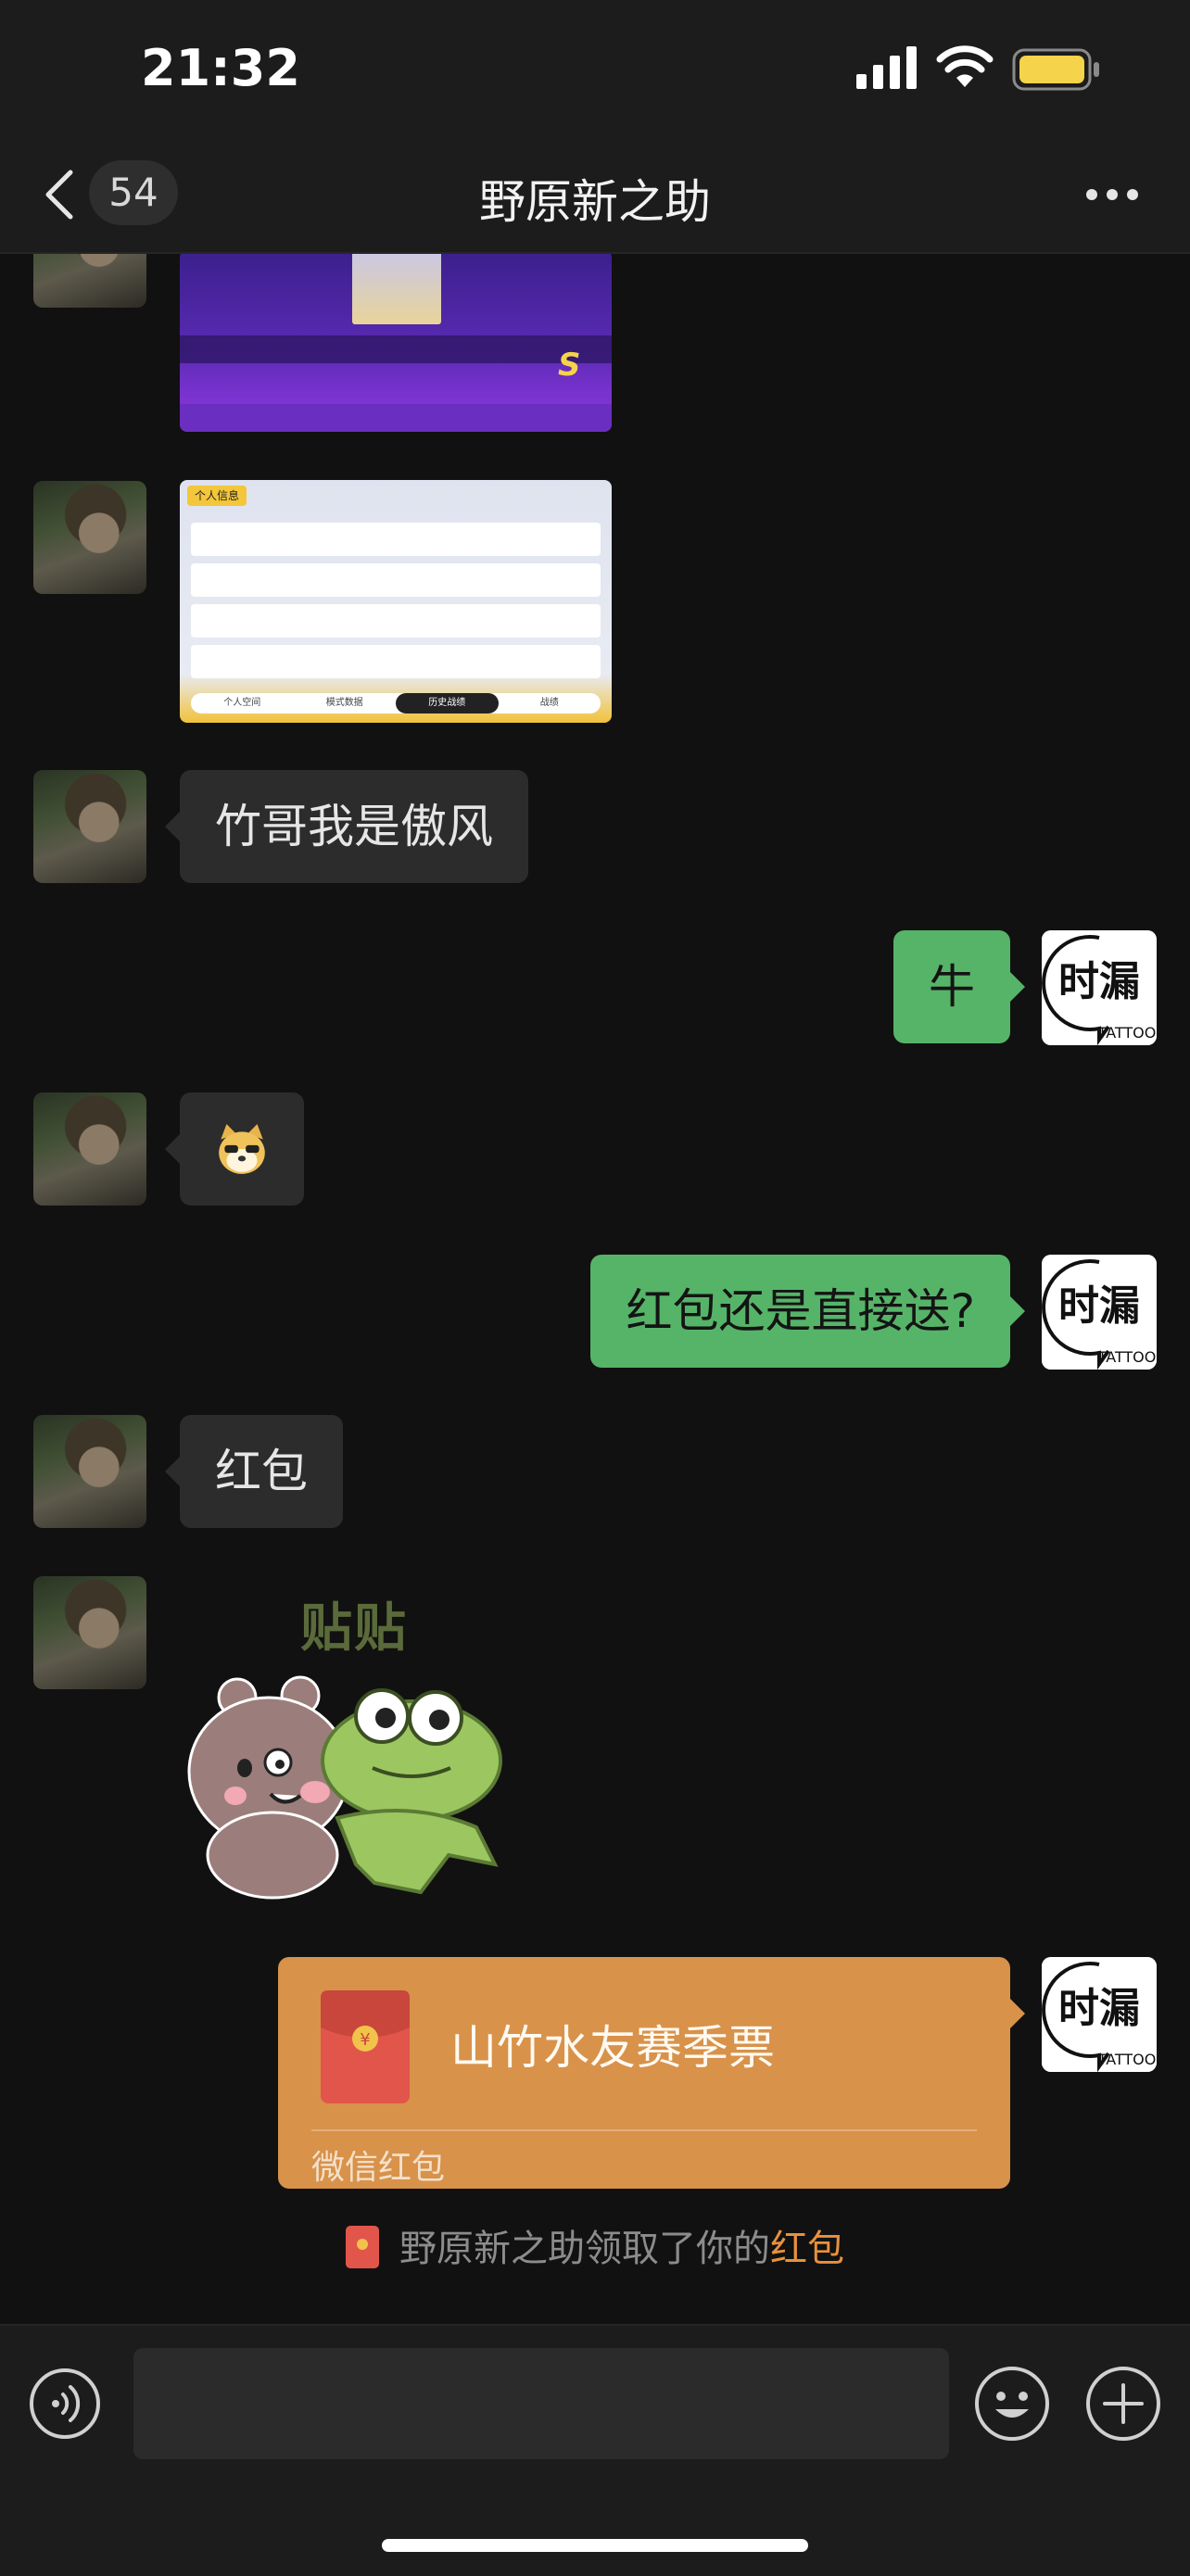  Describe the element at coordinates (396, 289) in the screenshot. I see `game-card-image` at that location.